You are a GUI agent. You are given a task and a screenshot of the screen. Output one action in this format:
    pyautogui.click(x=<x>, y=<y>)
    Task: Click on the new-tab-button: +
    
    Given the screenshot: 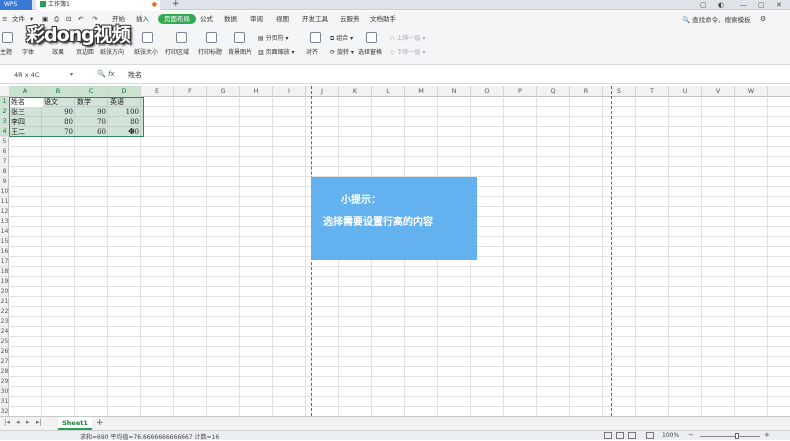 What is the action you would take?
    pyautogui.click(x=175, y=5)
    